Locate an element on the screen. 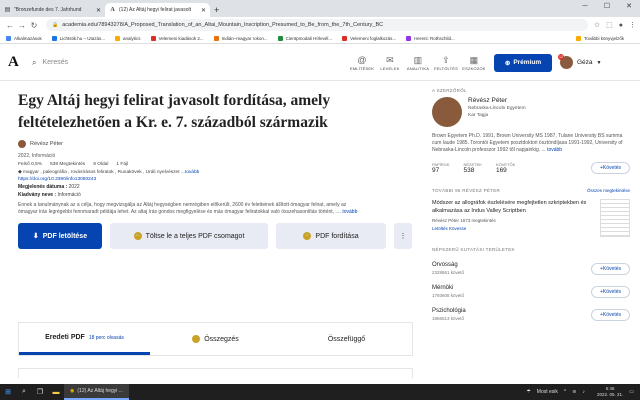 The width and height of the screenshot is (640, 400). notification-icon: ▭ is located at coordinates (631, 392).